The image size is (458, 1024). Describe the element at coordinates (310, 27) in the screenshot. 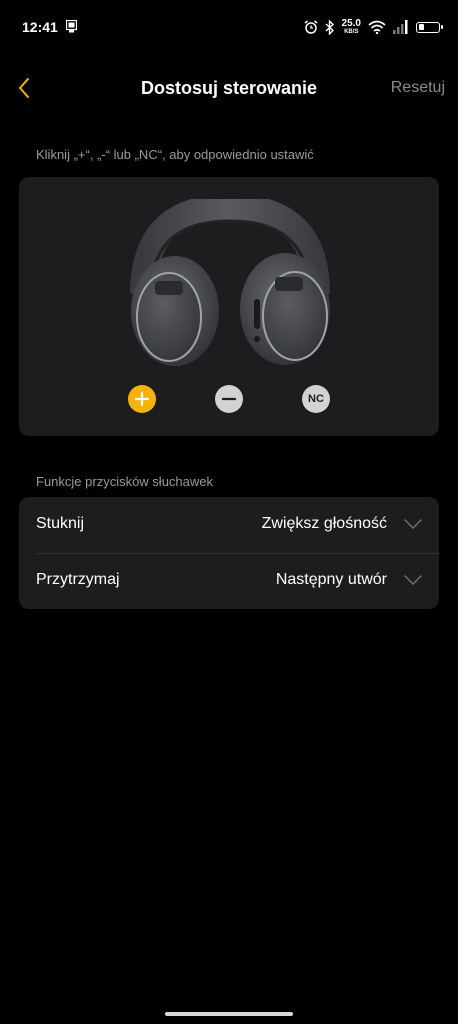

I see `alarm-icon` at that location.